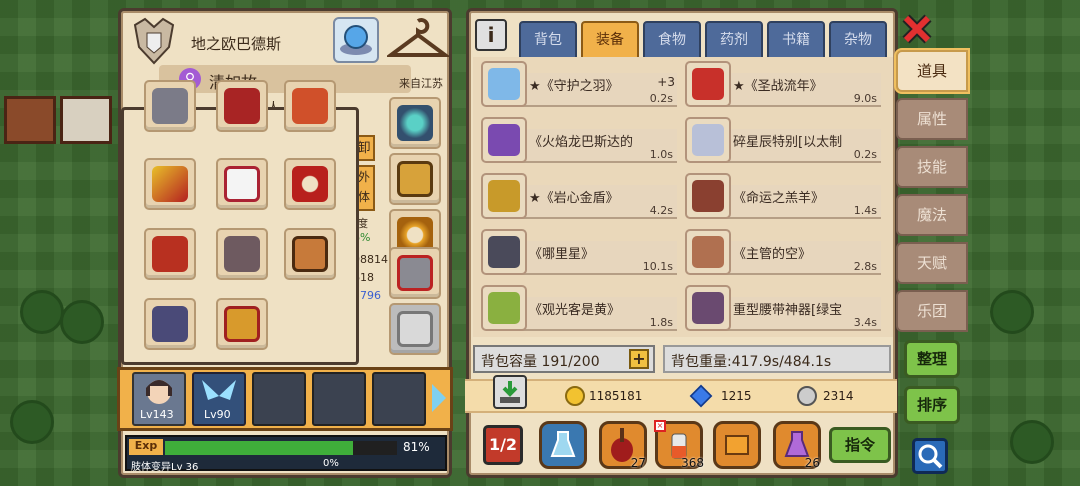 This screenshot has height=486, width=1080. I want to click on bg-house, so click(30, 120).